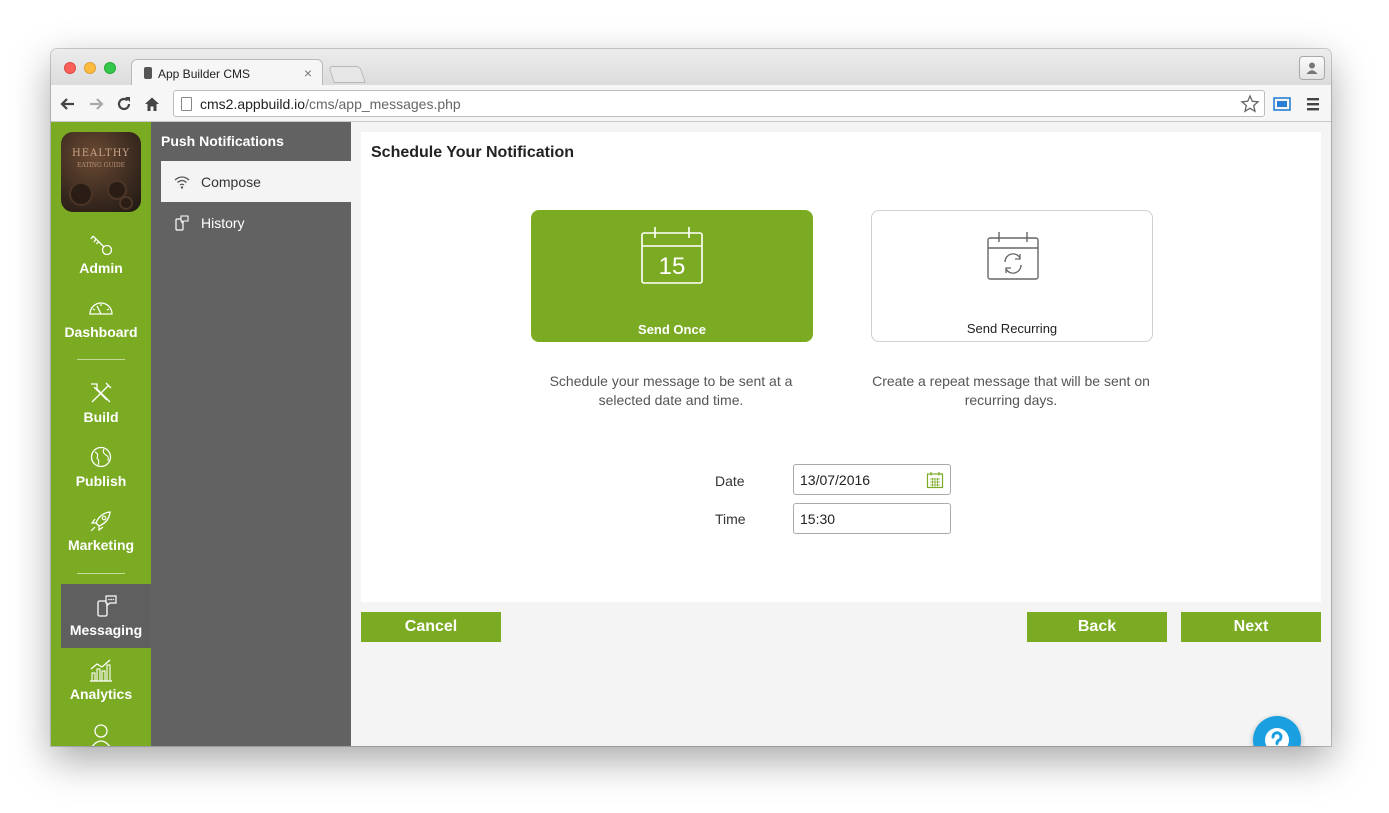 Image resolution: width=1389 pixels, height=813 pixels. Describe the element at coordinates (1277, 737) in the screenshot. I see `question-mark-icon` at that location.